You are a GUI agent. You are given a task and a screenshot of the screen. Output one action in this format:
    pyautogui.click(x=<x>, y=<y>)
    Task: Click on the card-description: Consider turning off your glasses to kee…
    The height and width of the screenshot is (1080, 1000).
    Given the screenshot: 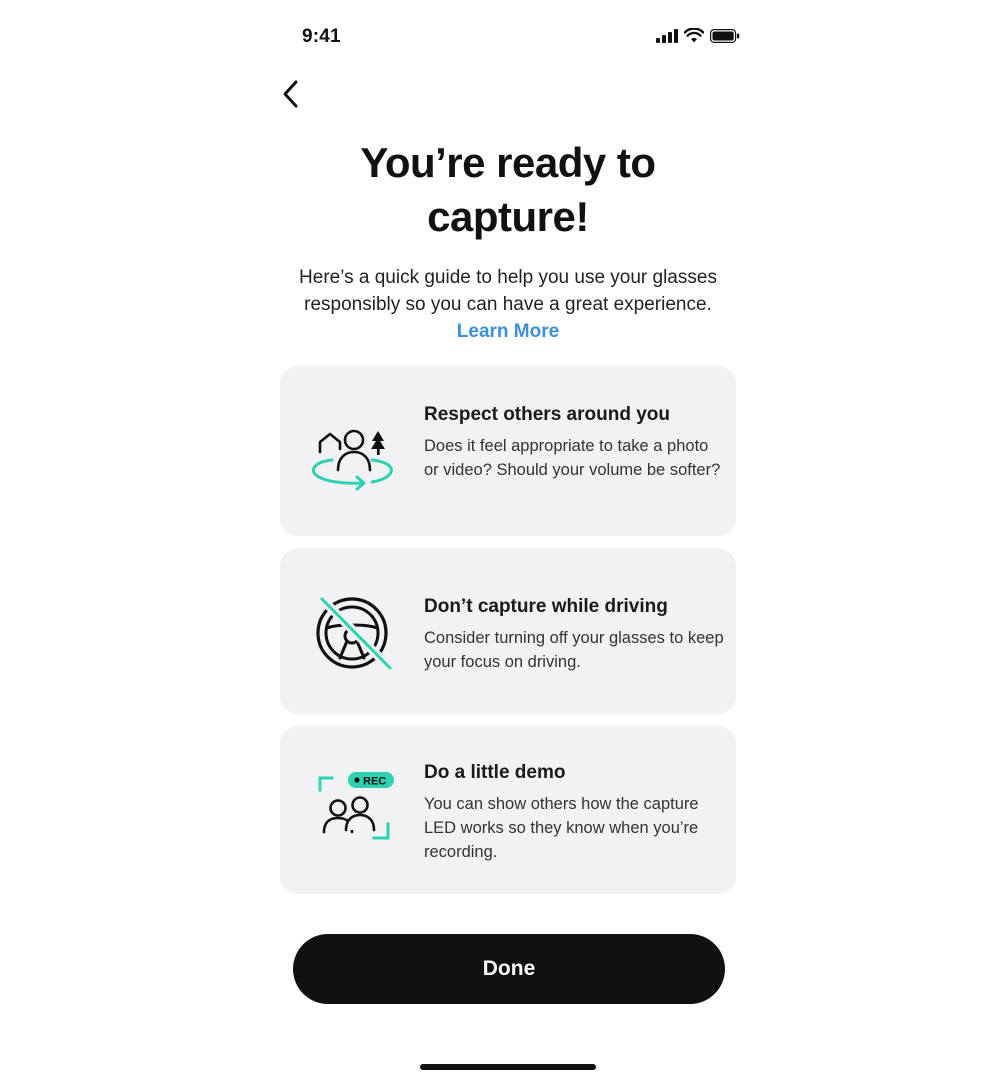 What is the action you would take?
    pyautogui.click(x=574, y=650)
    